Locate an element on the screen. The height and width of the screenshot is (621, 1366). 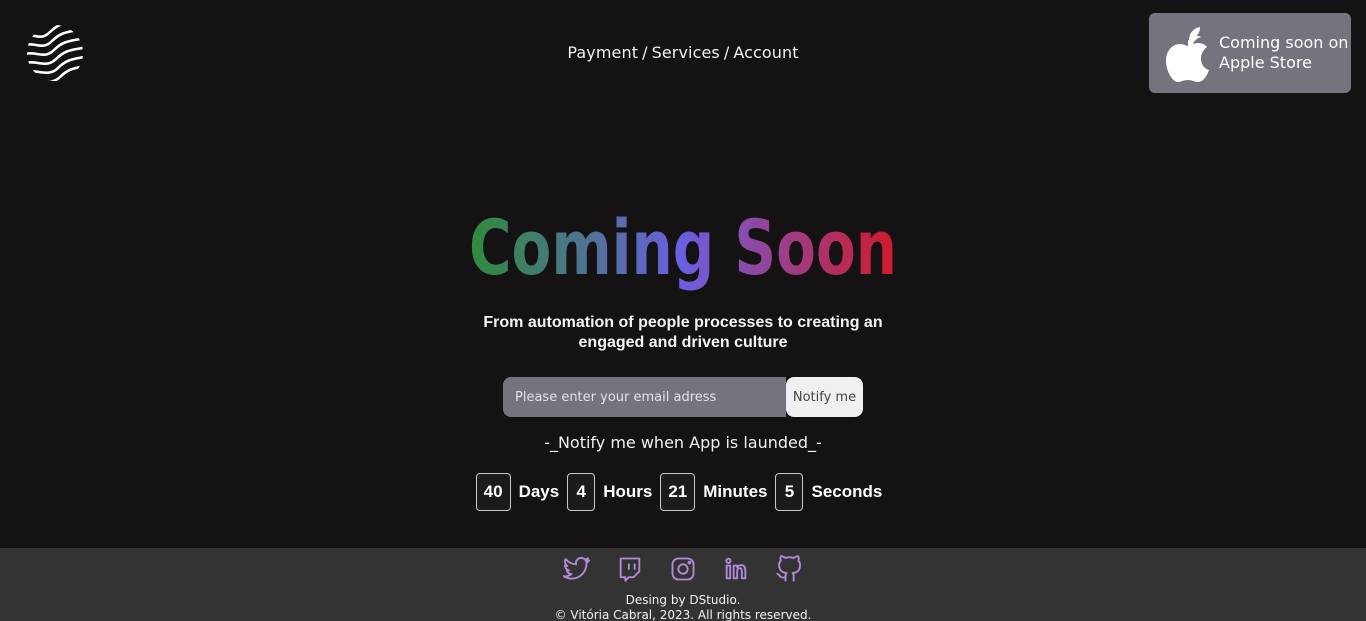
twitch-link is located at coordinates (630, 569).